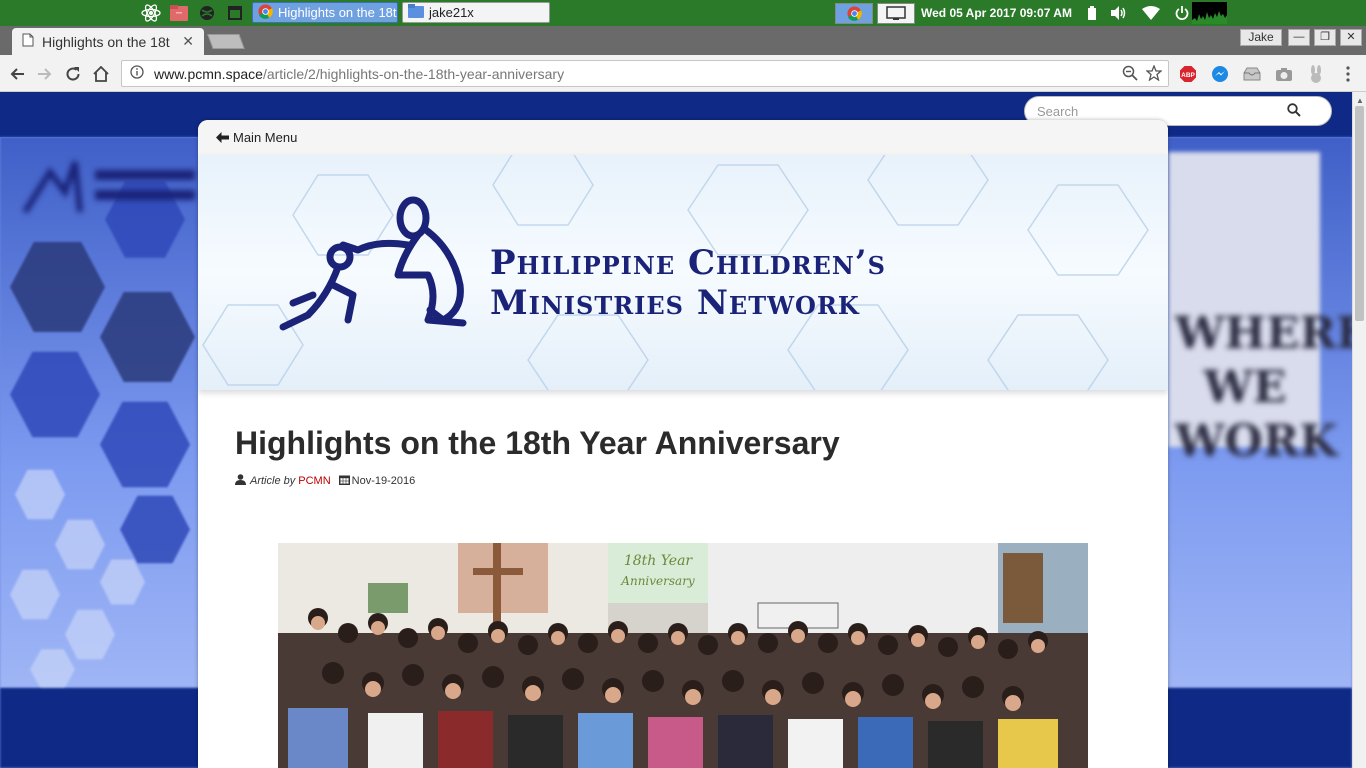 The image size is (1366, 768). I want to click on taskbar-task-folder: jake21x, so click(476, 12).